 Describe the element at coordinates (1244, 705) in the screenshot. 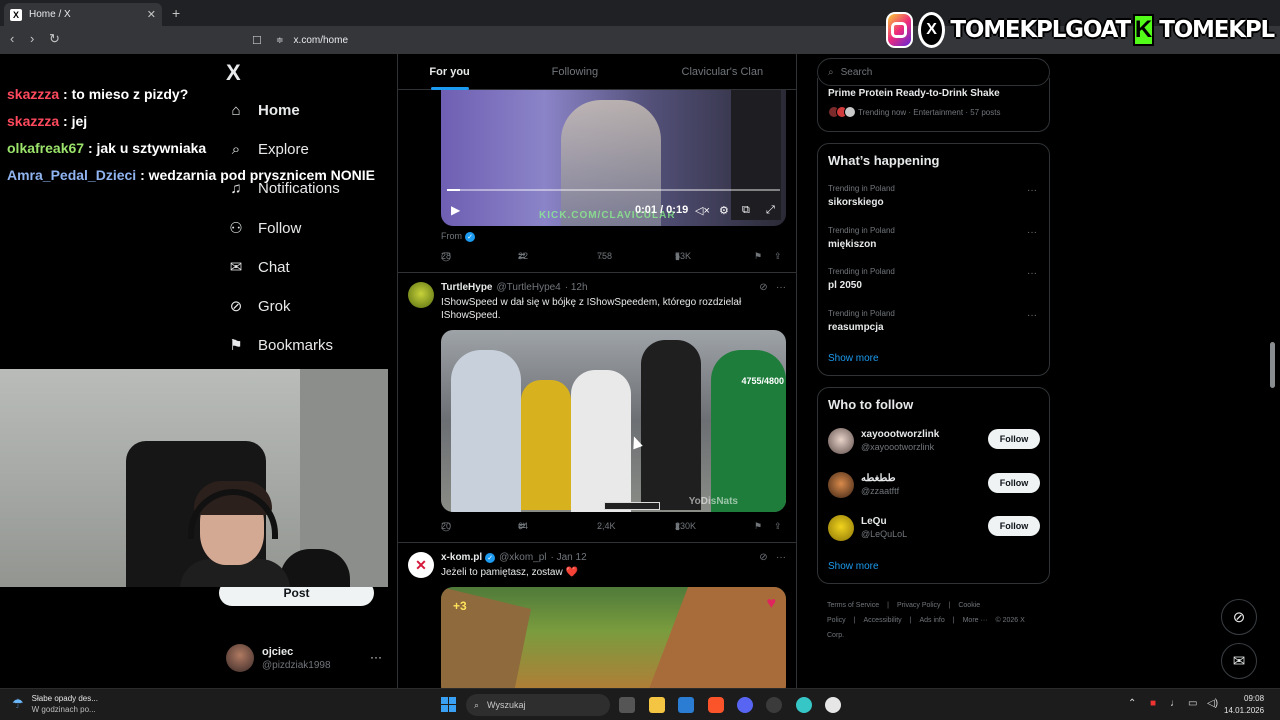

I see `taskbar-clock: 09:08 14.01.2026` at that location.